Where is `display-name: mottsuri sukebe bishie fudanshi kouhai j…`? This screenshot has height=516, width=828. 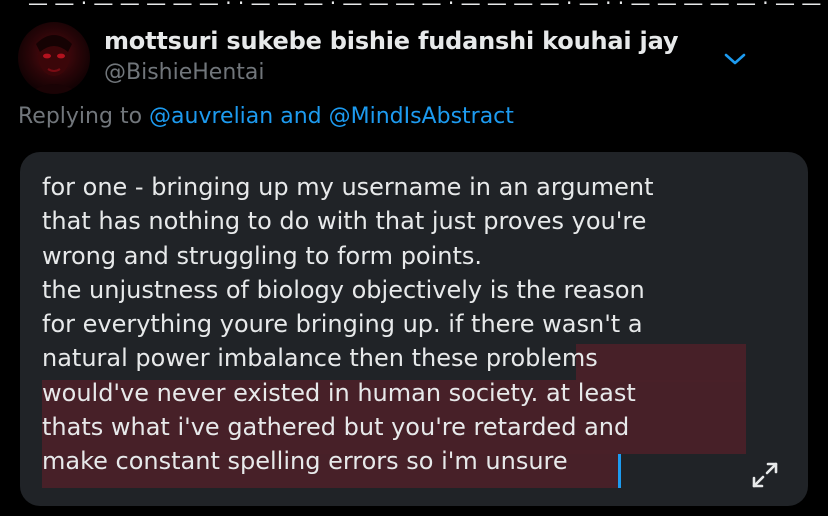
display-name: mottsuri sukebe bishie fudanshi kouhai j… is located at coordinates (391, 41).